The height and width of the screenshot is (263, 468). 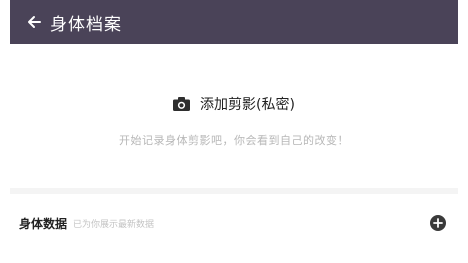 I want to click on plus-circle-icon, so click(x=438, y=223).